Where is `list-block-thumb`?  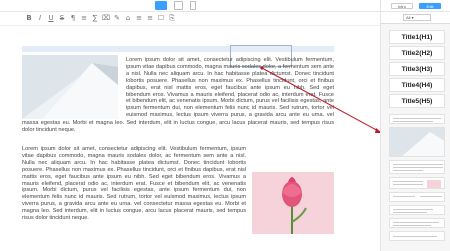 list-block-thumb is located at coordinates (417, 210).